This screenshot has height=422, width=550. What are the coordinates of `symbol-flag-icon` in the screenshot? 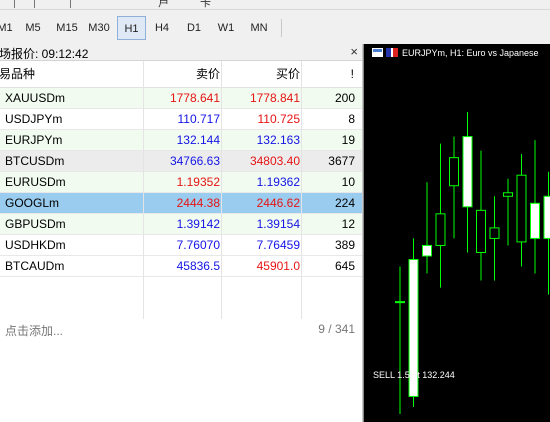 It's located at (392, 52).